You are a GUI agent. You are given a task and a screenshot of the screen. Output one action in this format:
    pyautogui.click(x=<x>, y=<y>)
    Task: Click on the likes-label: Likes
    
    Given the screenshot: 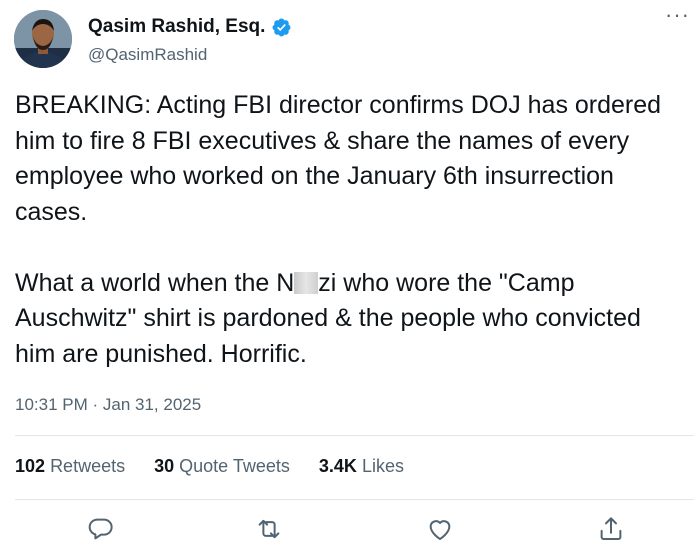 What is the action you would take?
    pyautogui.click(x=382, y=466)
    